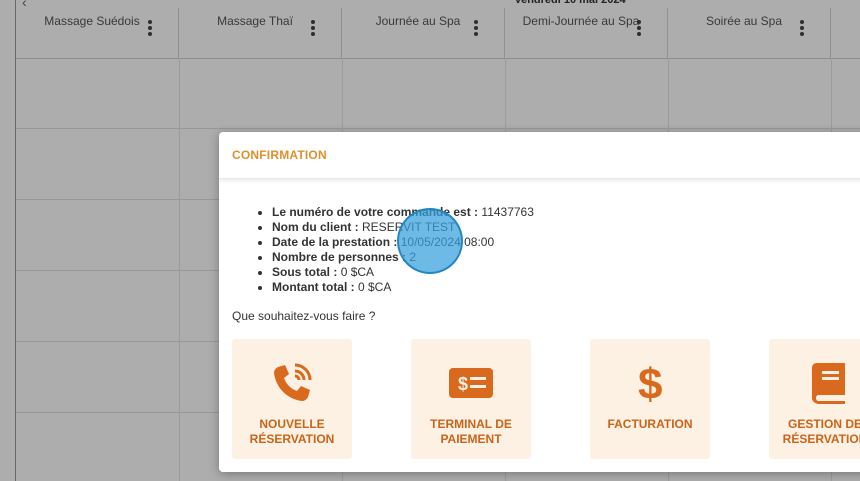 This screenshot has height=481, width=860. I want to click on detail-people-count: Nombre de personnes : 2, so click(566, 257).